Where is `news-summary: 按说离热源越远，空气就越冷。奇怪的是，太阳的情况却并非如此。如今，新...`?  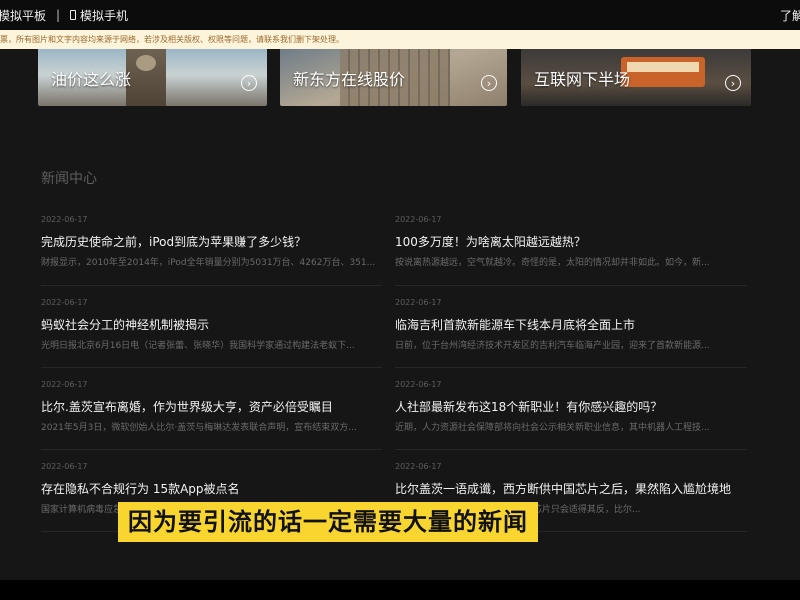
news-summary: 按说离热源越远，空气就越冷。奇怪的是，太阳的情况却并非如此。如今，新... is located at coordinates (552, 263).